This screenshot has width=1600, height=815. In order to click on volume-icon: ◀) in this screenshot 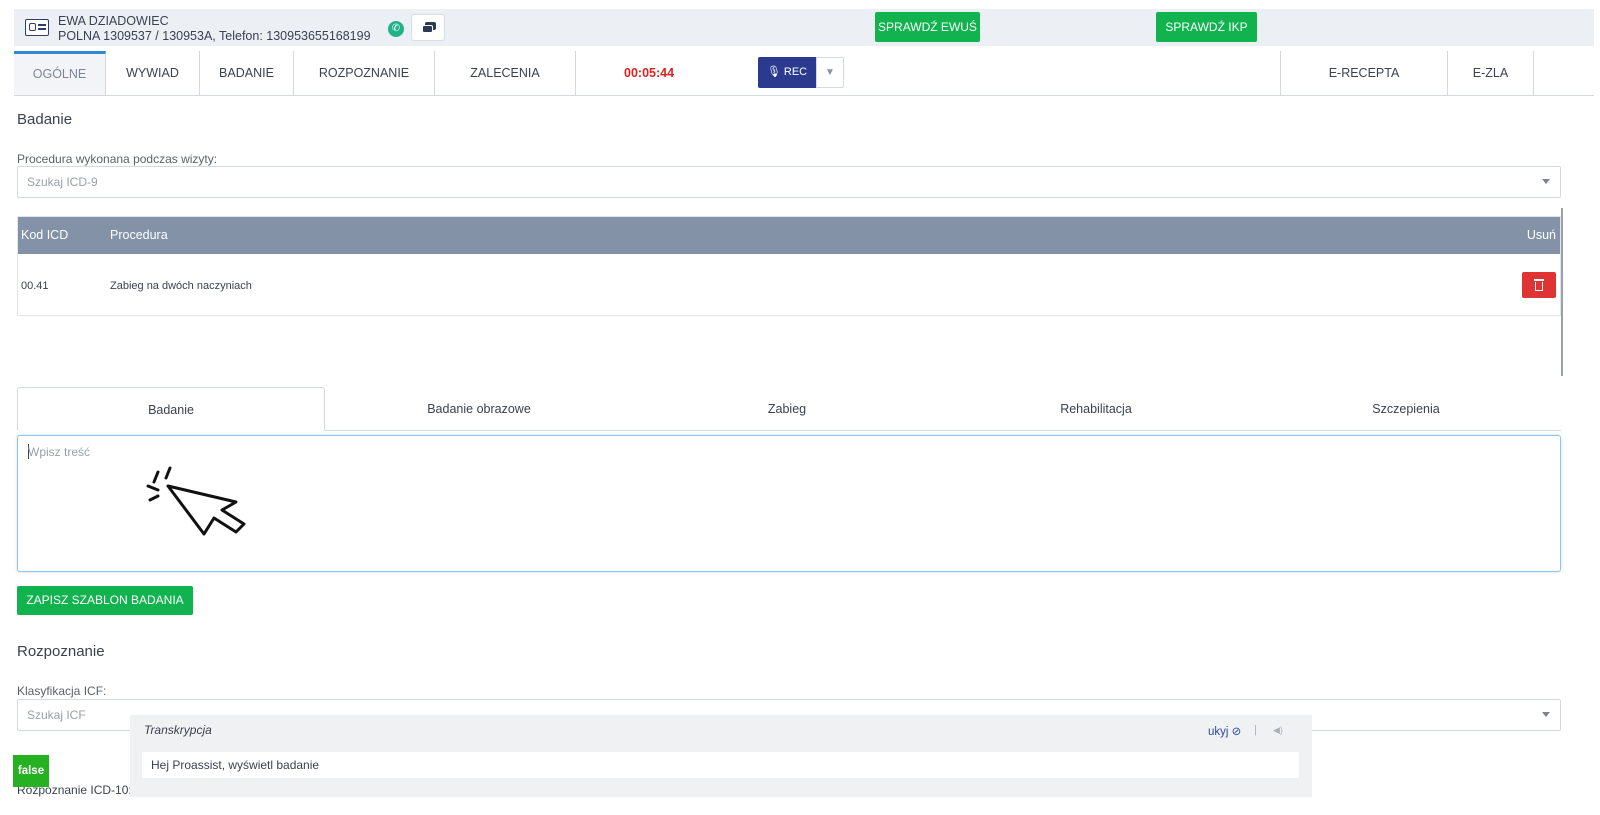, I will do `click(1278, 730)`.